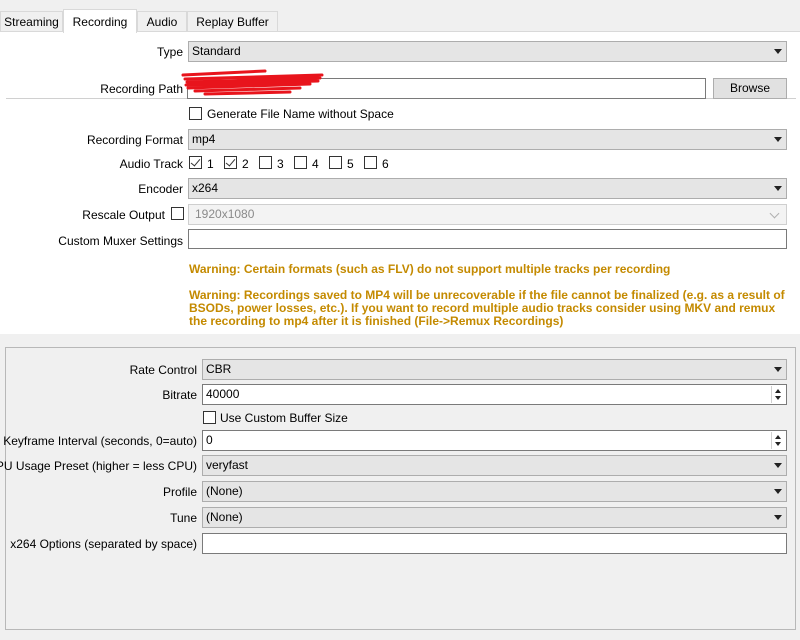 This screenshot has width=800, height=640. Describe the element at coordinates (487, 214) in the screenshot. I see `rescale-resolution-select: 1920x1080` at that location.